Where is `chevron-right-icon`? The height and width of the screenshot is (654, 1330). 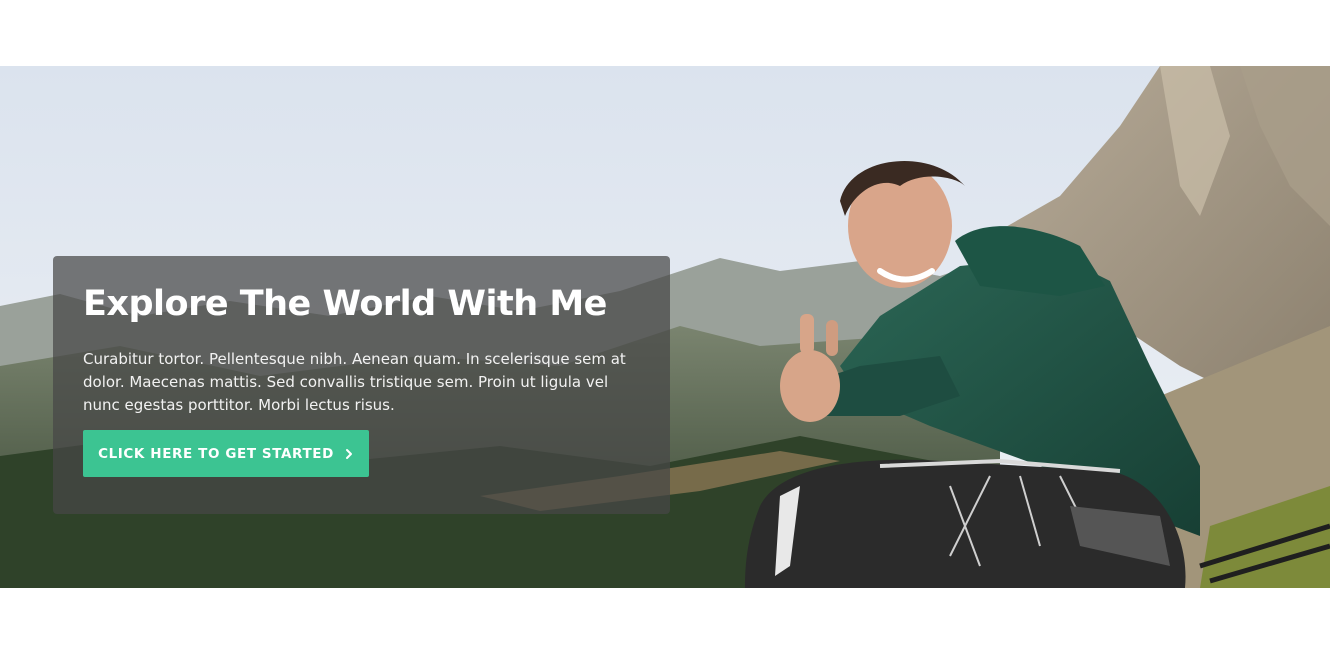 chevron-right-icon is located at coordinates (349, 454).